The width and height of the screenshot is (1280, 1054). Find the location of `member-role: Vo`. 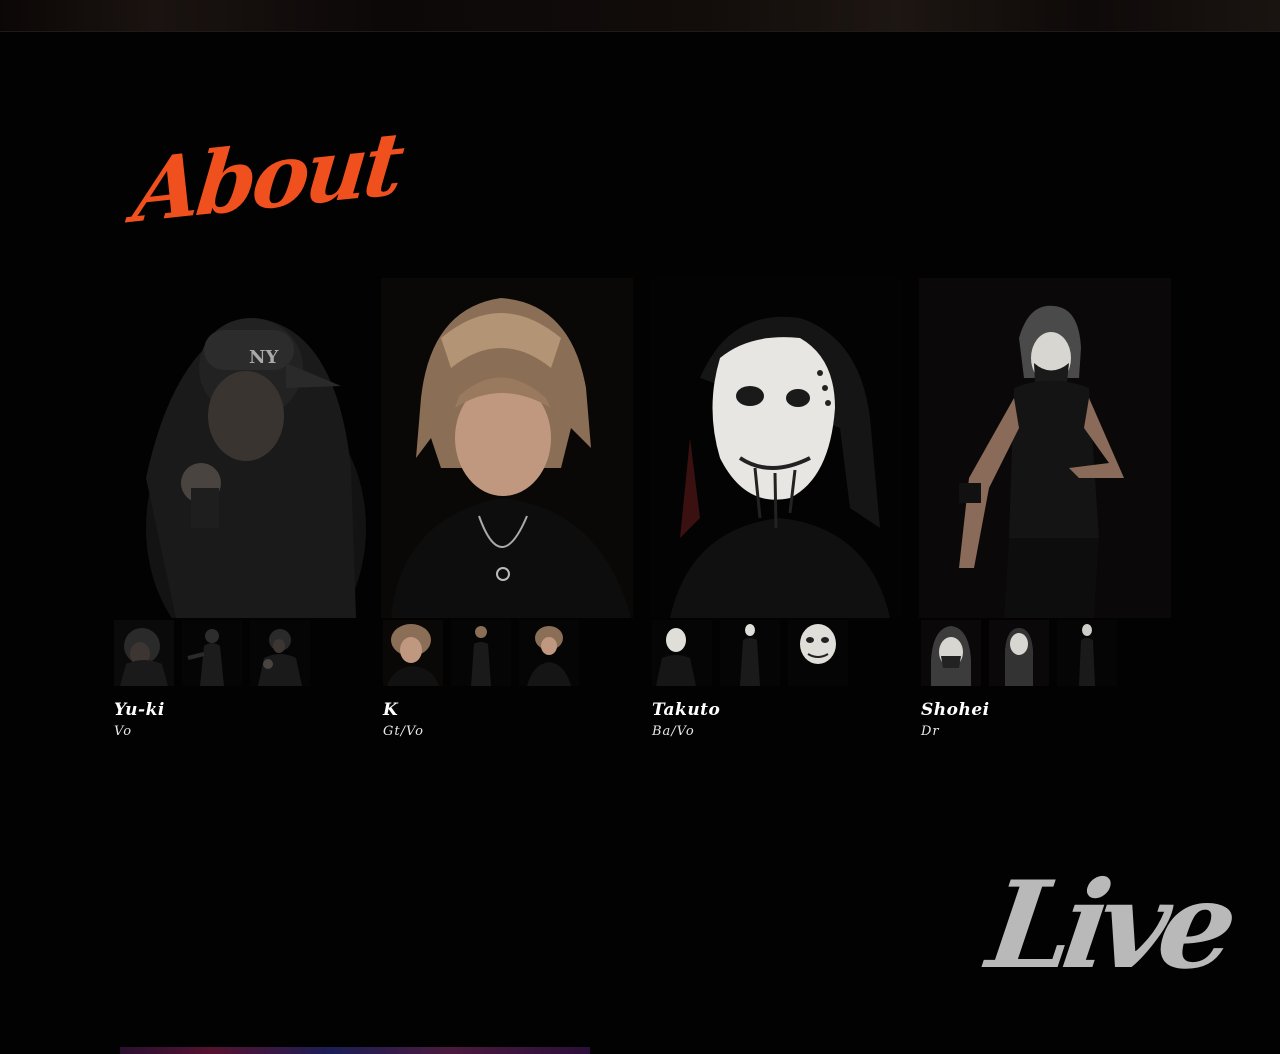

member-role: Vo is located at coordinates (123, 731).